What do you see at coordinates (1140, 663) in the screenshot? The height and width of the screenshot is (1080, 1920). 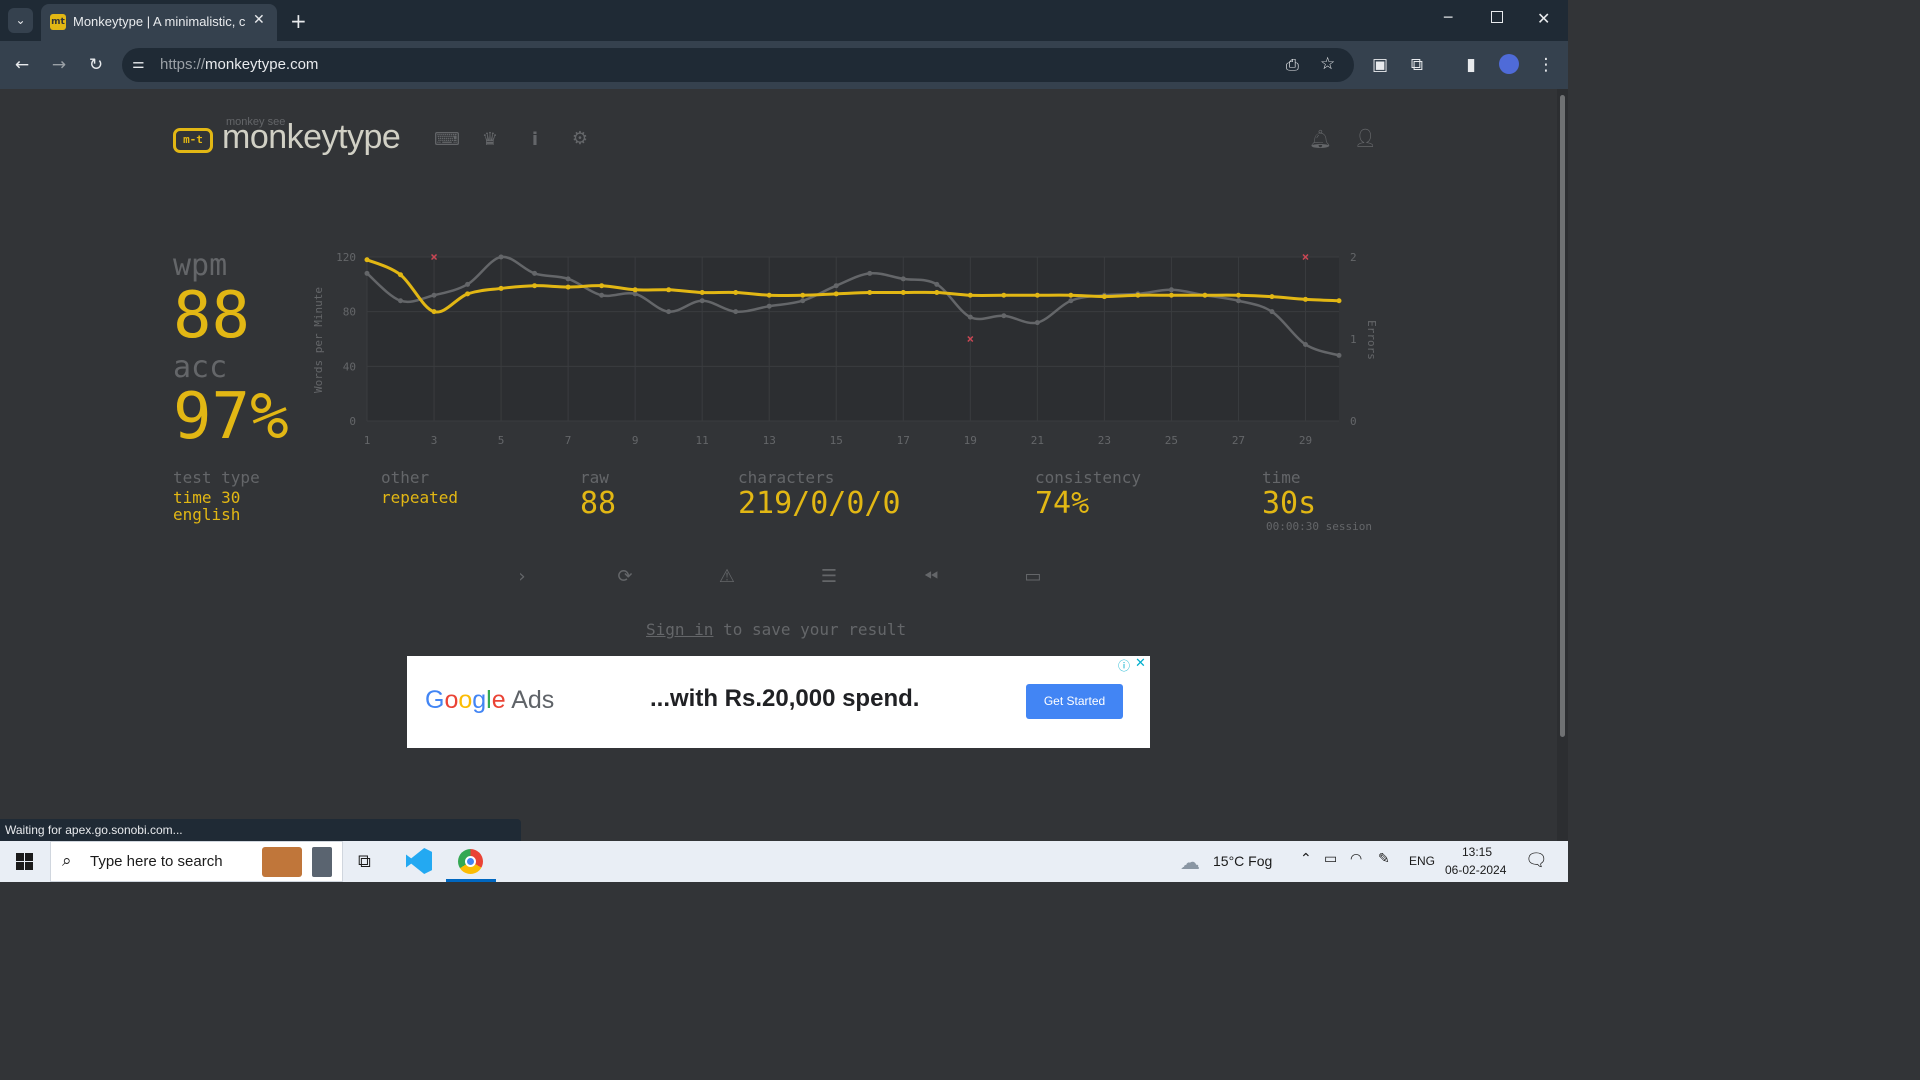 I see `ad-close-icon: ✕` at bounding box center [1140, 663].